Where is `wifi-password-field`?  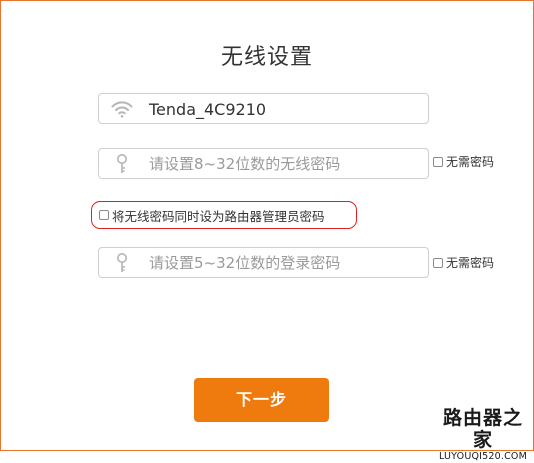
wifi-password-field is located at coordinates (263, 163).